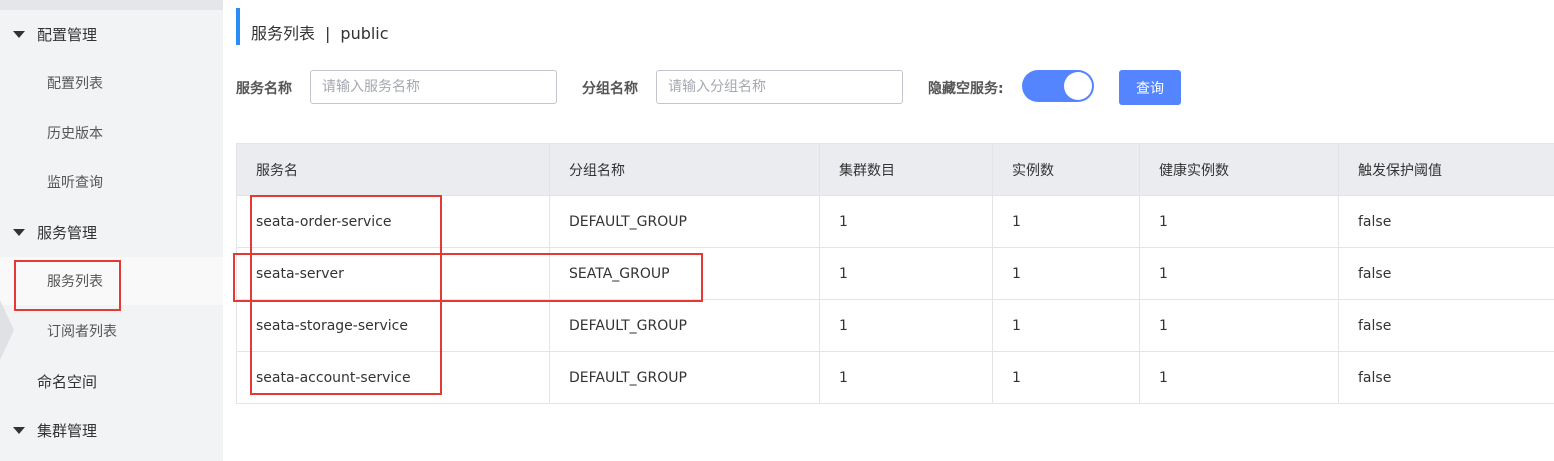  I want to click on namespace-name: public, so click(364, 33).